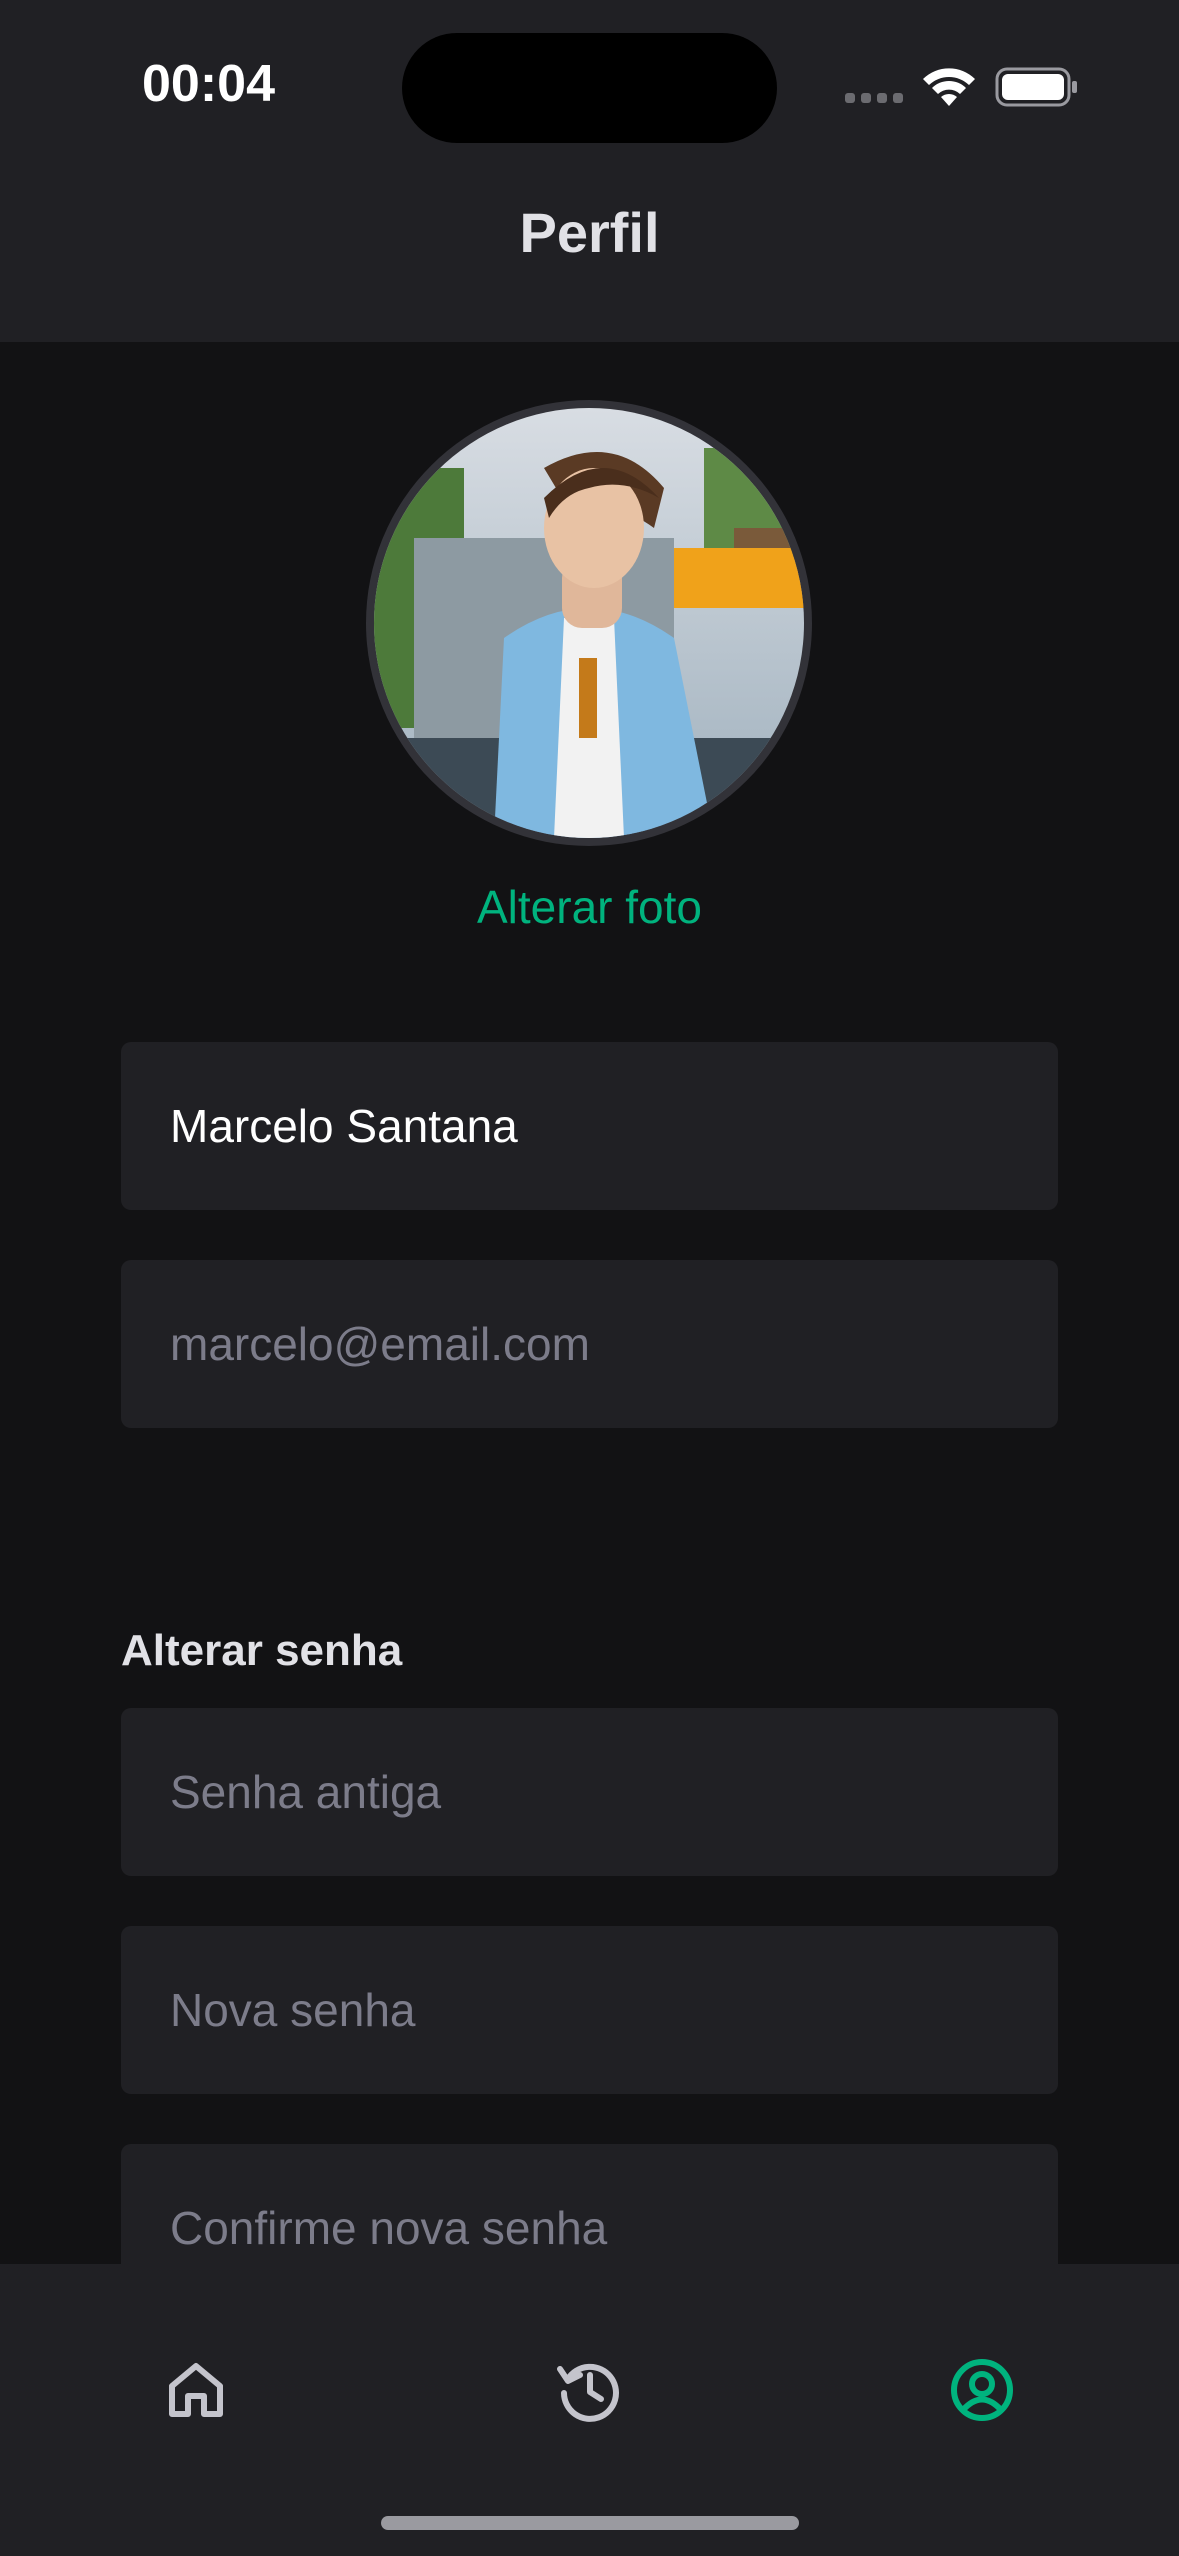  I want to click on profile-photo, so click(589, 623).